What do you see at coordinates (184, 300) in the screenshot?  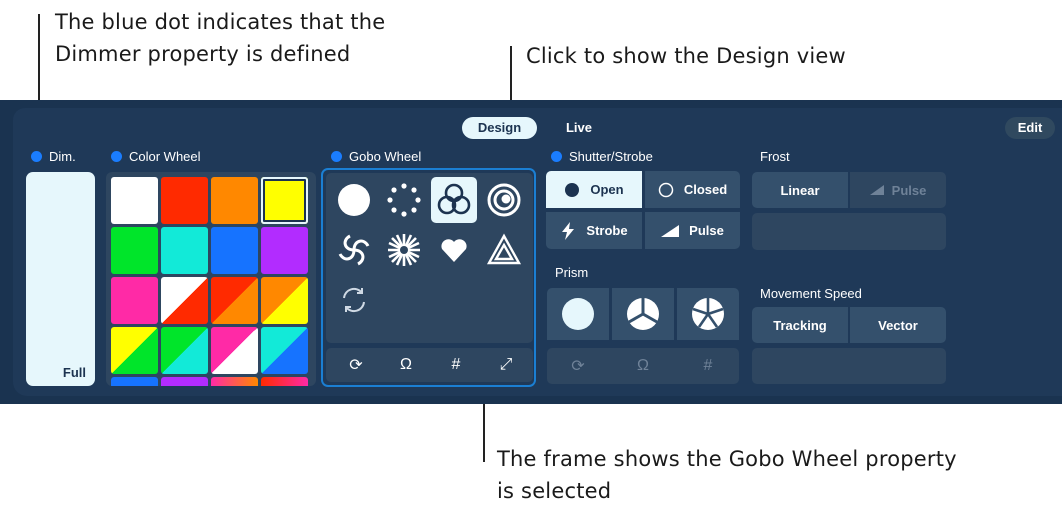 I see `color-swatch-white-red` at bounding box center [184, 300].